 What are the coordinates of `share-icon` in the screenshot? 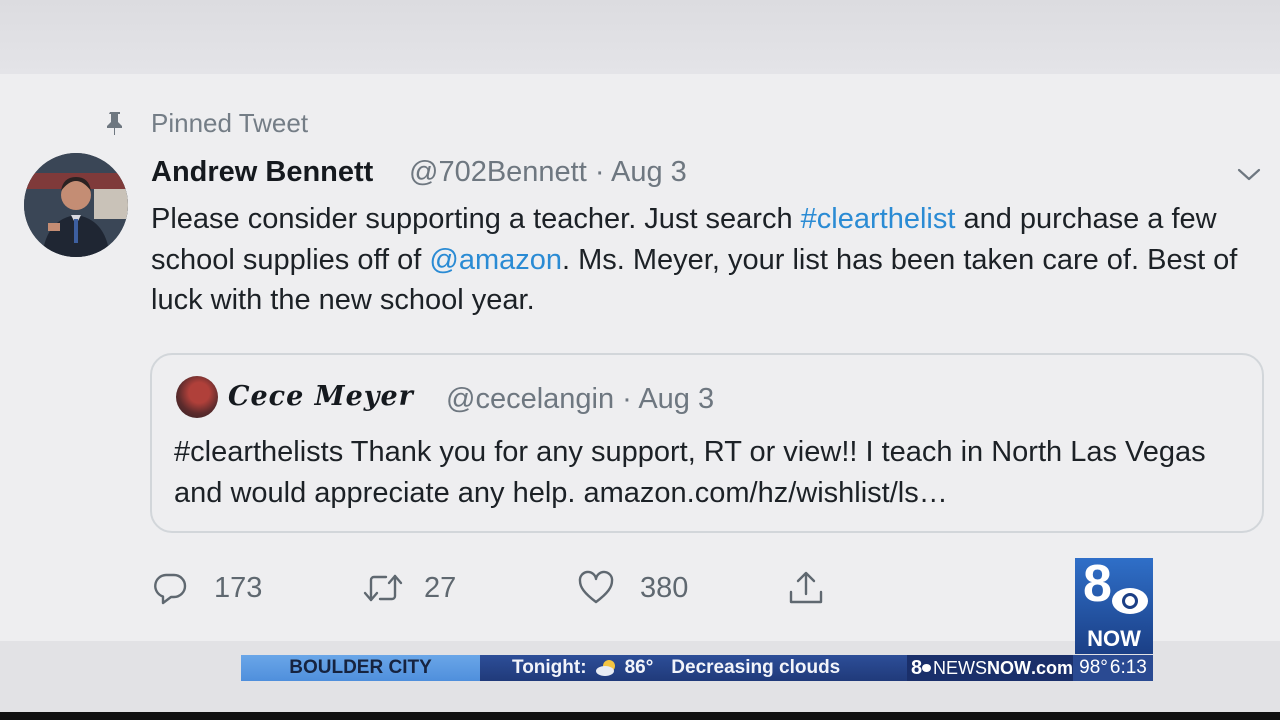 It's located at (806, 587).